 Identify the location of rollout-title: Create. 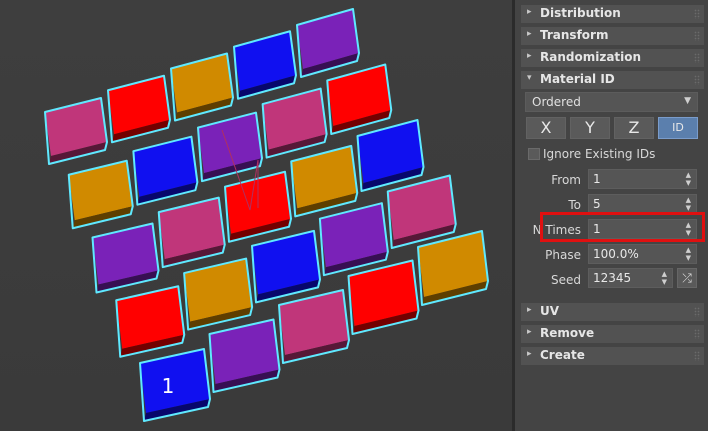
(562, 355).